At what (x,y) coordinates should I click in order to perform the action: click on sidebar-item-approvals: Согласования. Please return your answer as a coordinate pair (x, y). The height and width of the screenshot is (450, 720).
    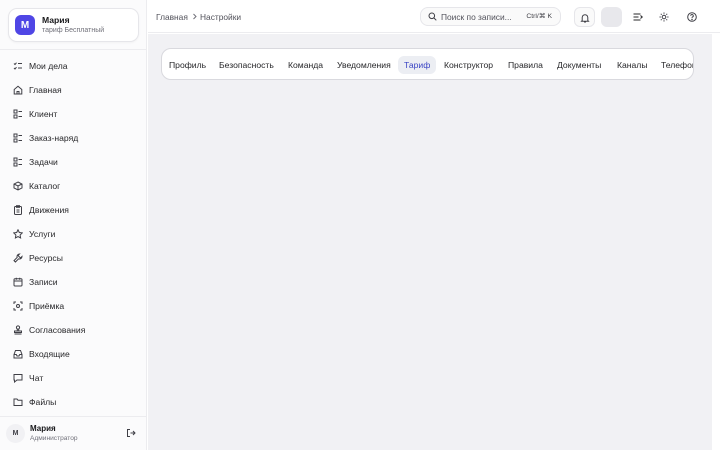
    Looking at the image, I should click on (73, 330).